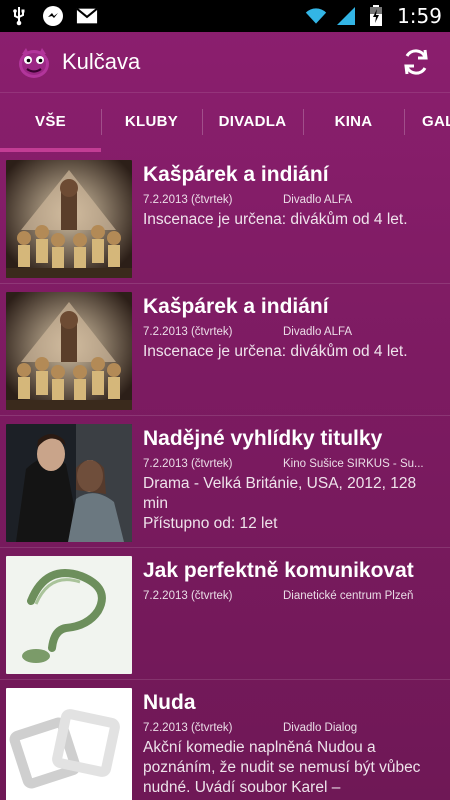 The height and width of the screenshot is (800, 450). Describe the element at coordinates (346, 16) in the screenshot. I see `signal-icon` at that location.